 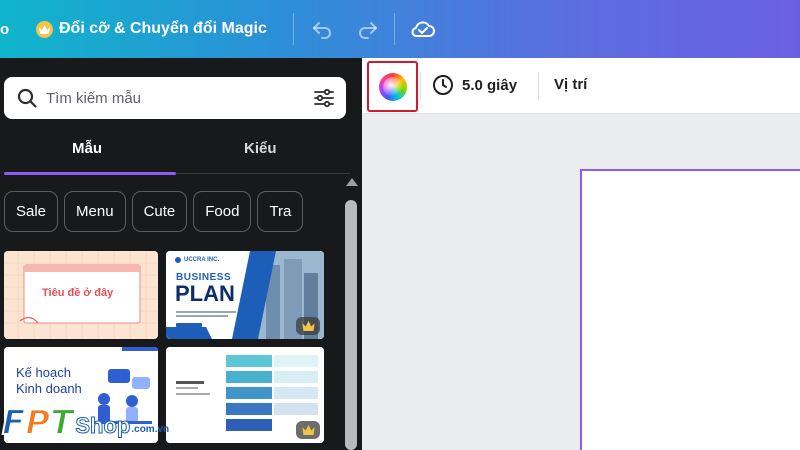 What do you see at coordinates (245, 295) in the screenshot?
I see `template-card: UCCRA INC. BUSINESS PLAN` at bounding box center [245, 295].